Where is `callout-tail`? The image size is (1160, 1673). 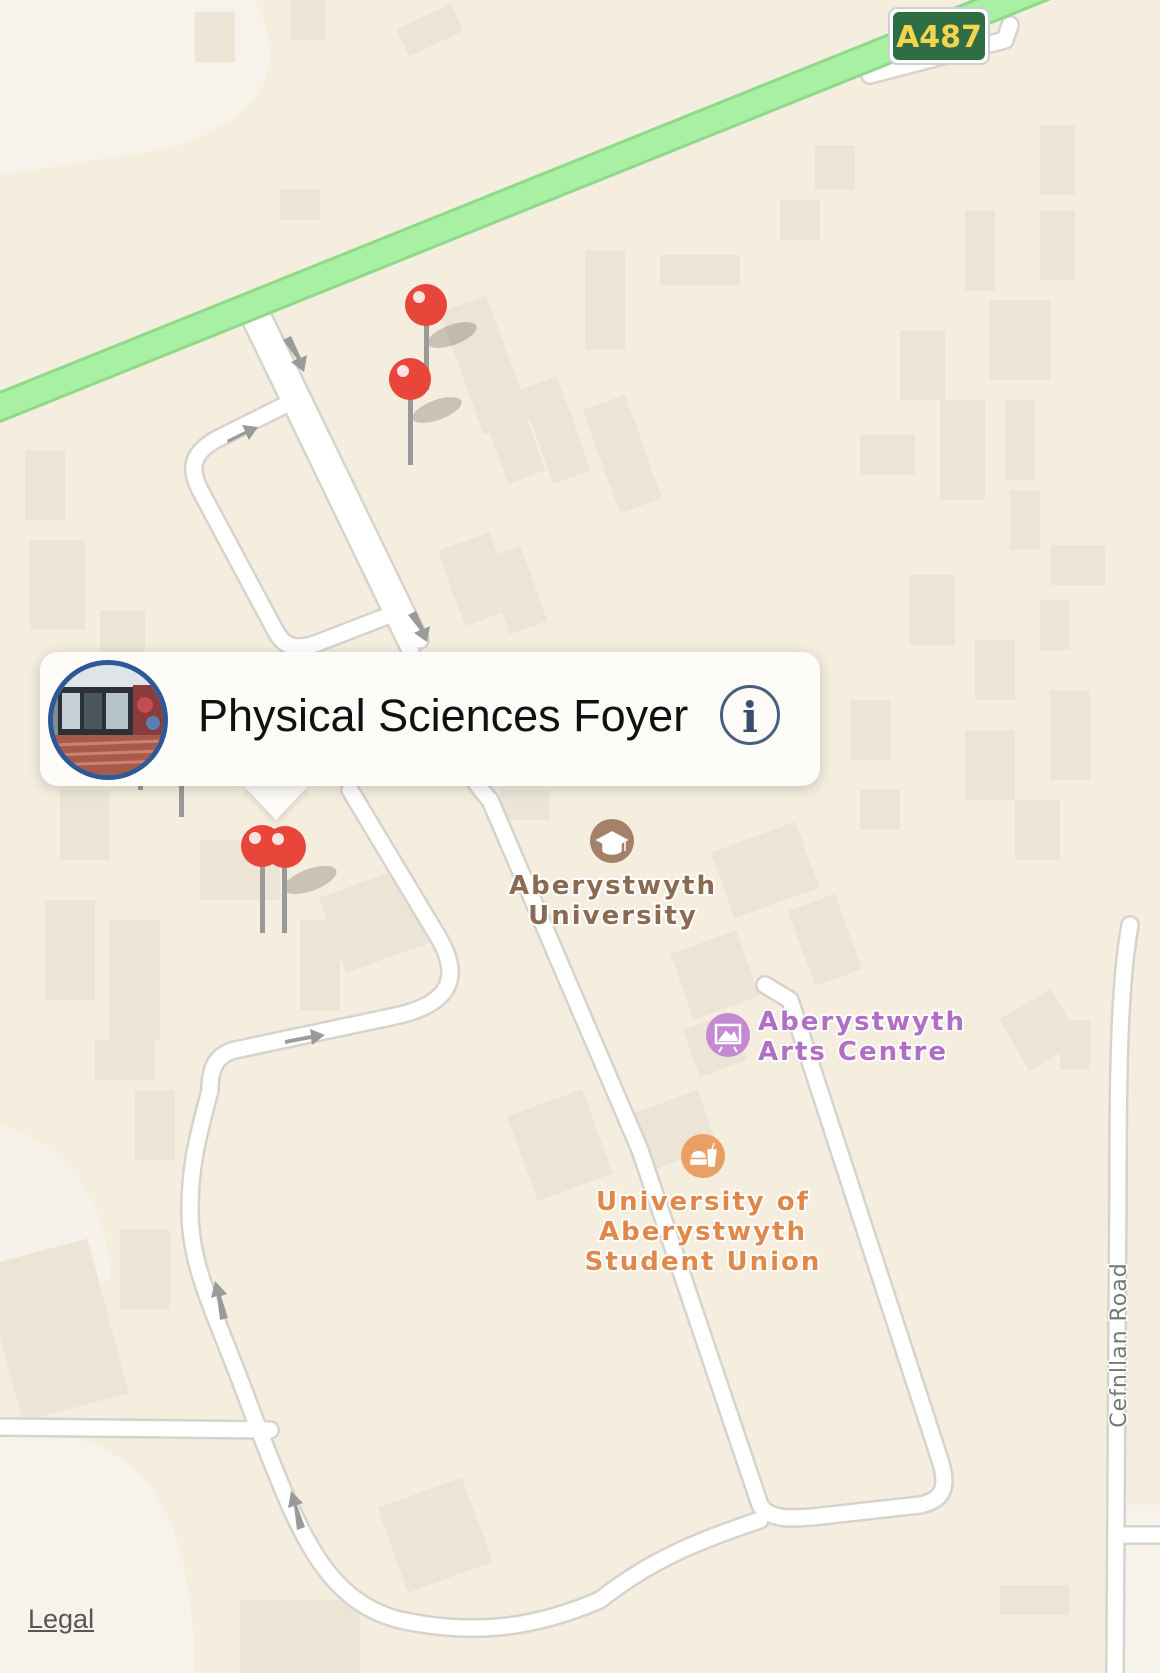
callout-tail is located at coordinates (276, 802).